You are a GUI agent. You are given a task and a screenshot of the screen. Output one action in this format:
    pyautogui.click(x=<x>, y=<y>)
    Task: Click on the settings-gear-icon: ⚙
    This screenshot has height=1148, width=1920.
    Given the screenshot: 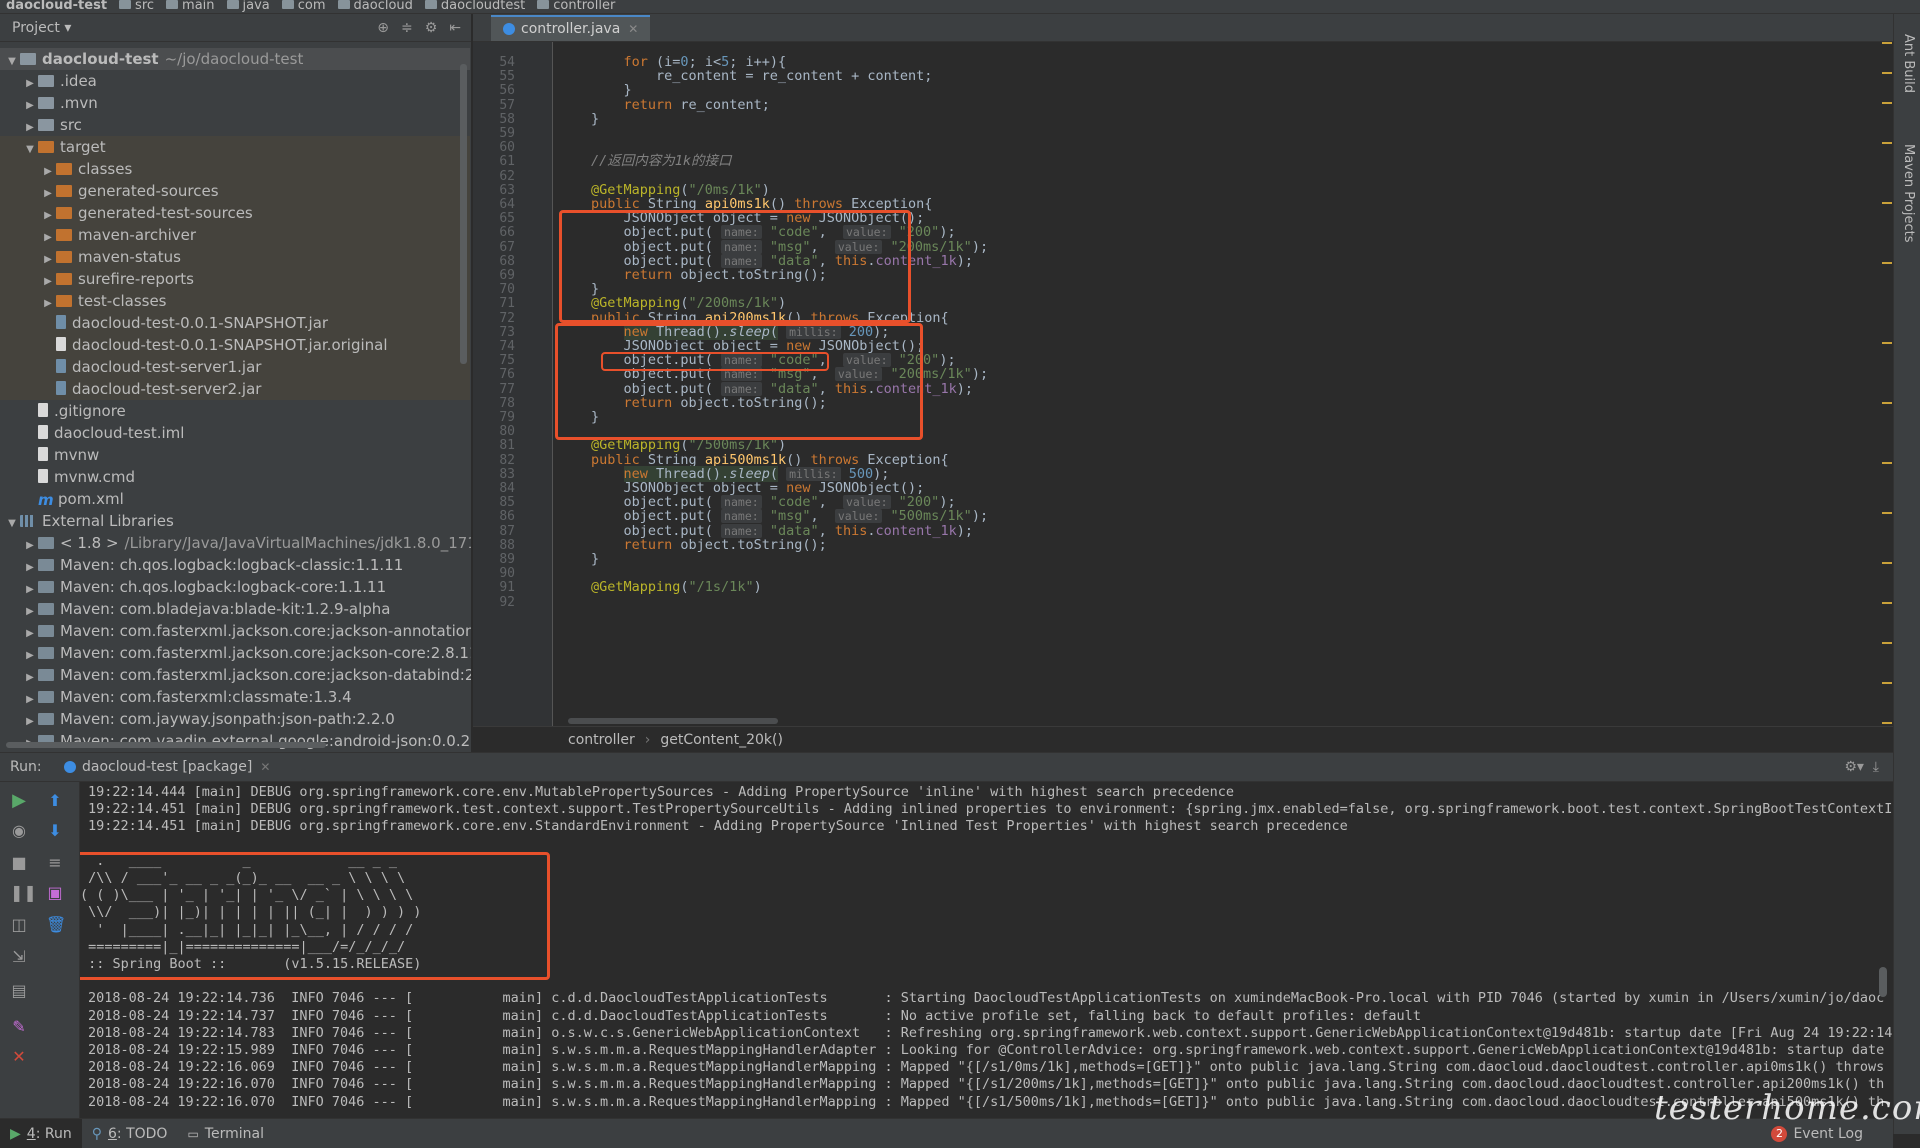 What is the action you would take?
    pyautogui.click(x=431, y=28)
    